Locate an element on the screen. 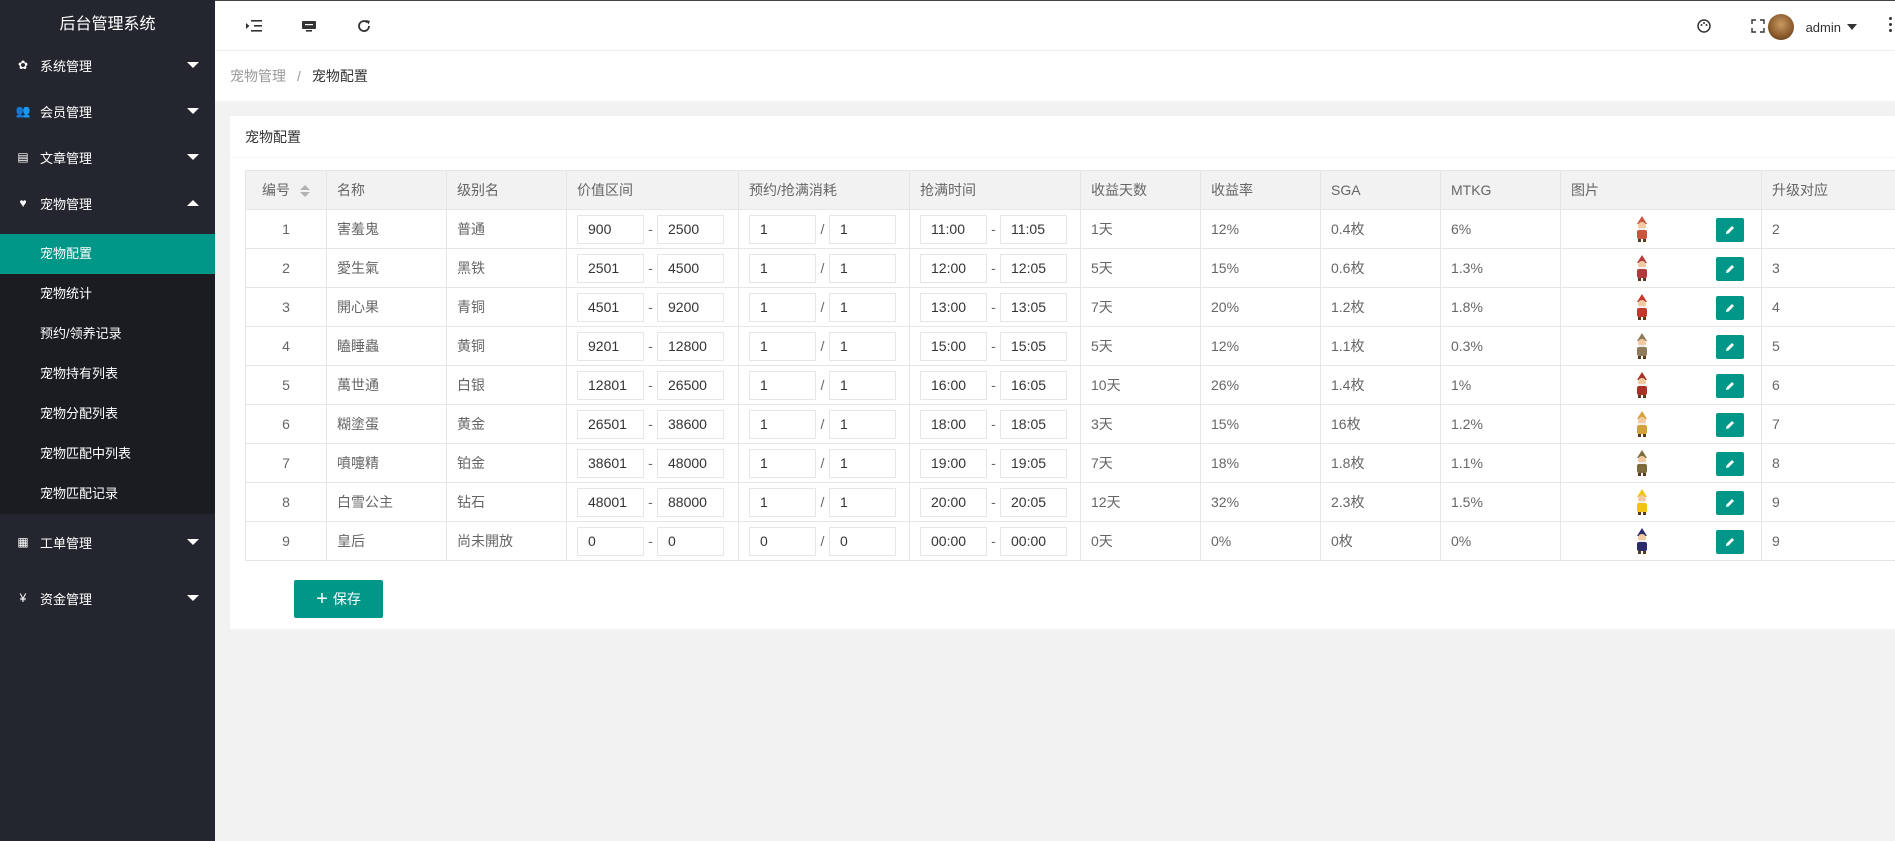  subnav-pet-config: 宠物配置 is located at coordinates (107, 254).